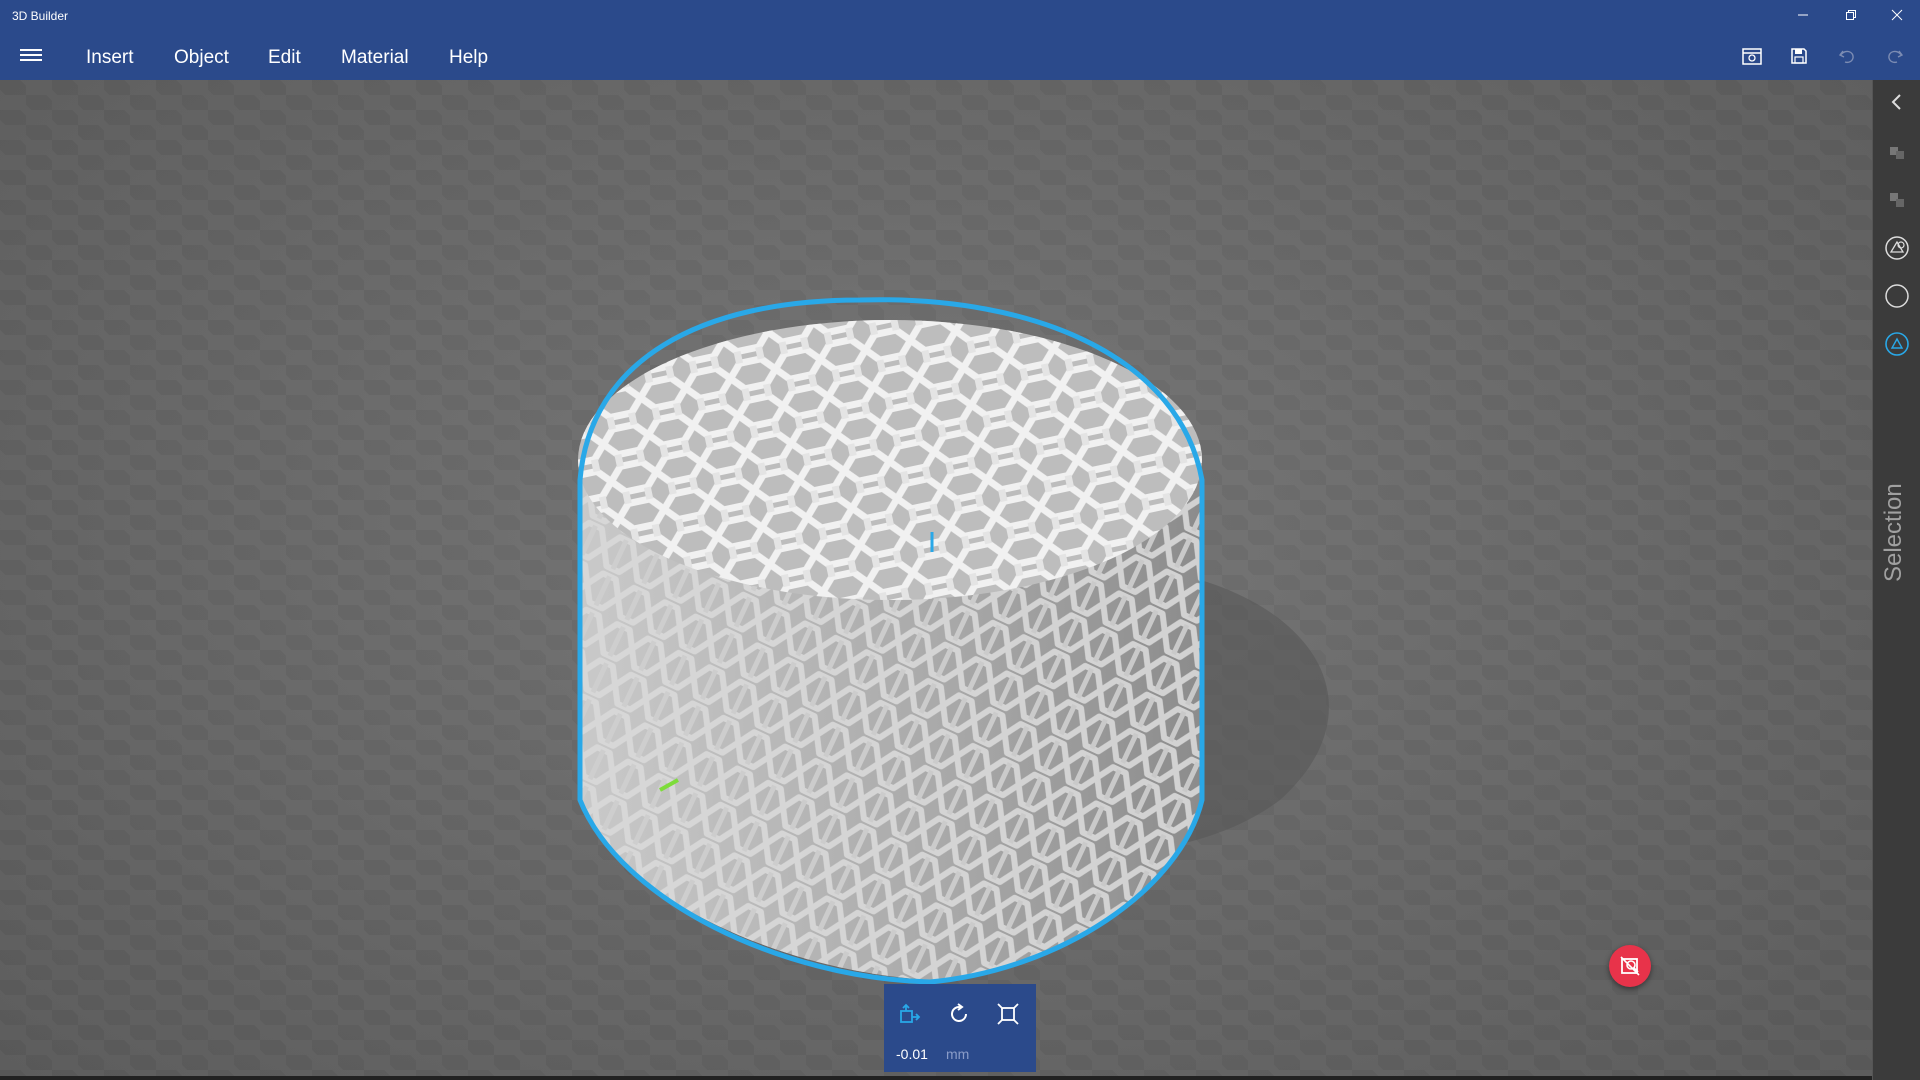 This screenshot has width=1920, height=1080. I want to click on minimize-icon, so click(1803, 15).